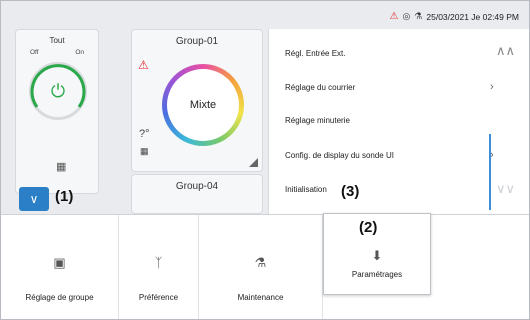 The height and width of the screenshot is (320, 530). What do you see at coordinates (505, 51) in the screenshot?
I see `scroll-up-icon: ∧∧` at bounding box center [505, 51].